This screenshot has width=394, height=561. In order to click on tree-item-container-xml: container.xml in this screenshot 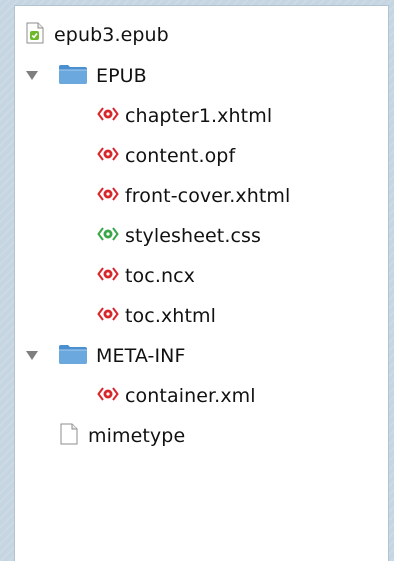, I will do `click(201, 396)`.